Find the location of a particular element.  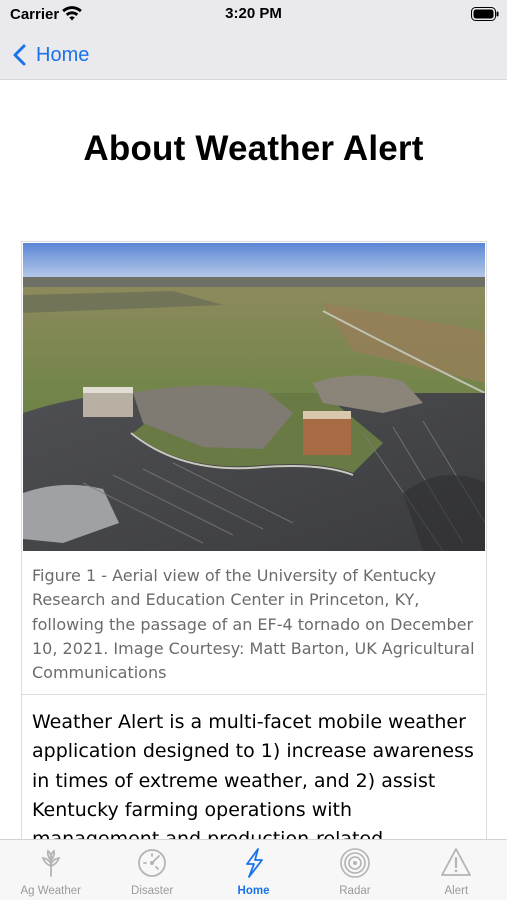

back-button-label: Home is located at coordinates (63, 54).